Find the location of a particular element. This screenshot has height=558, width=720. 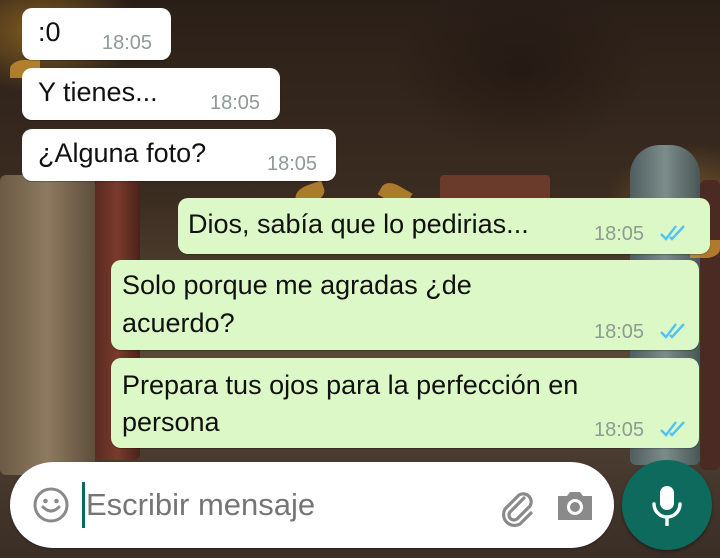

paperclip-icon is located at coordinates (516, 506).